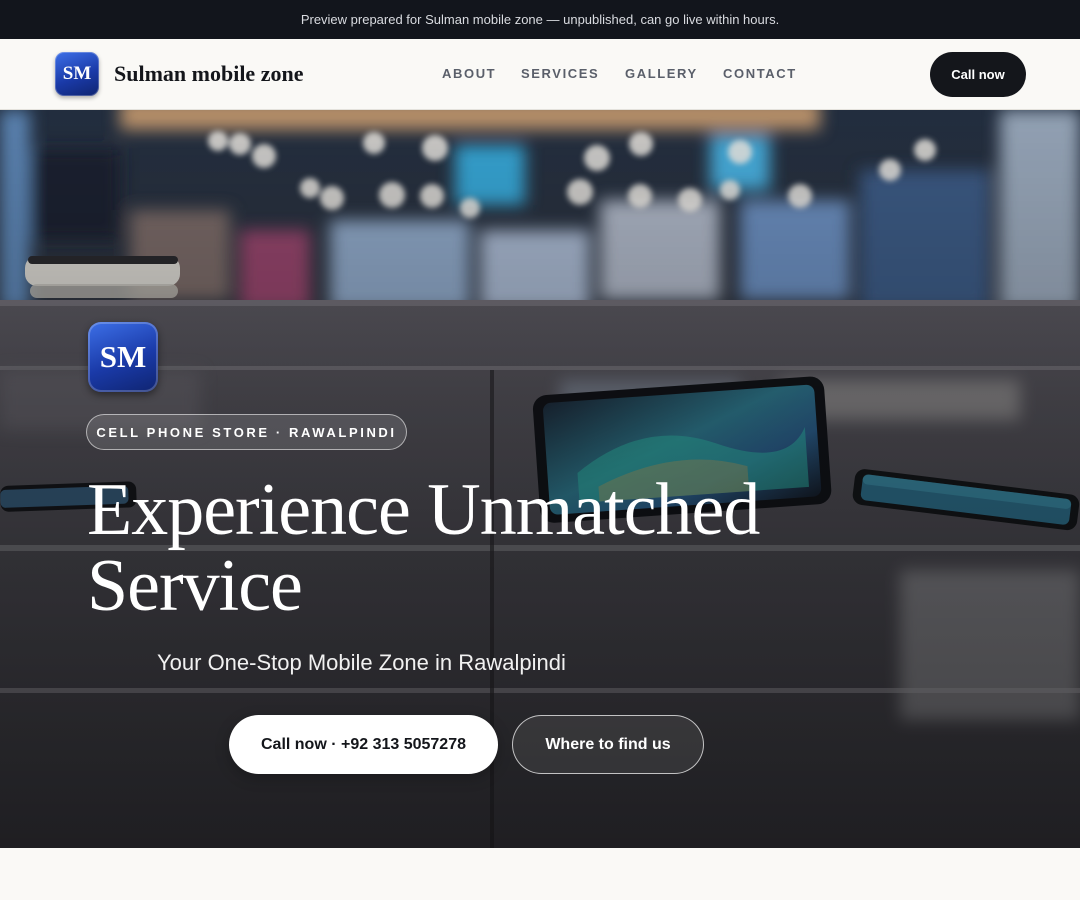 The image size is (1080, 900). Describe the element at coordinates (760, 73) in the screenshot. I see `nav-contact: CONTACT` at that location.